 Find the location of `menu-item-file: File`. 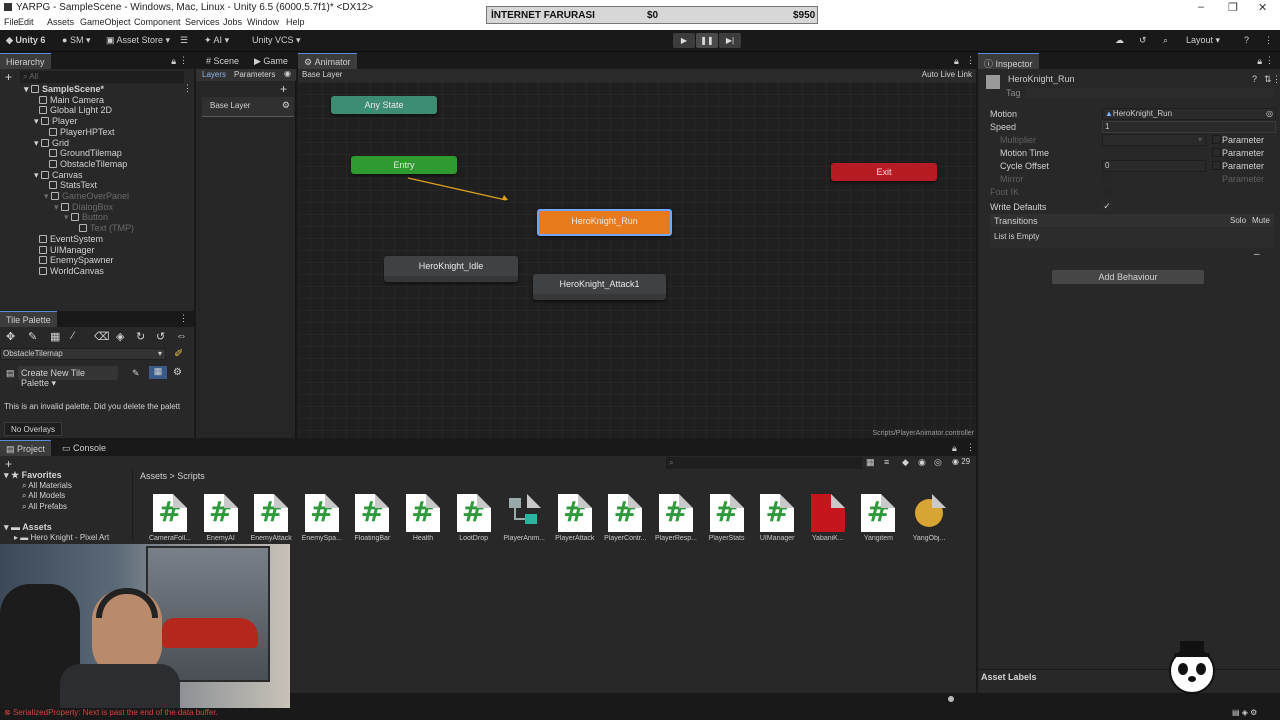

menu-item-file: File is located at coordinates (11, 22).